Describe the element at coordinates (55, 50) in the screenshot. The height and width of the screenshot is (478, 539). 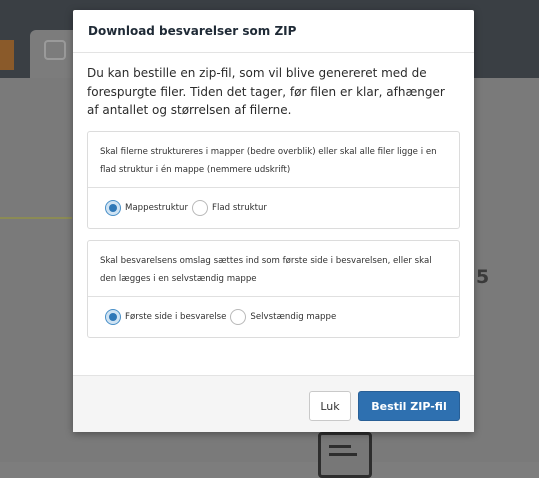
I see `comment-icon` at that location.